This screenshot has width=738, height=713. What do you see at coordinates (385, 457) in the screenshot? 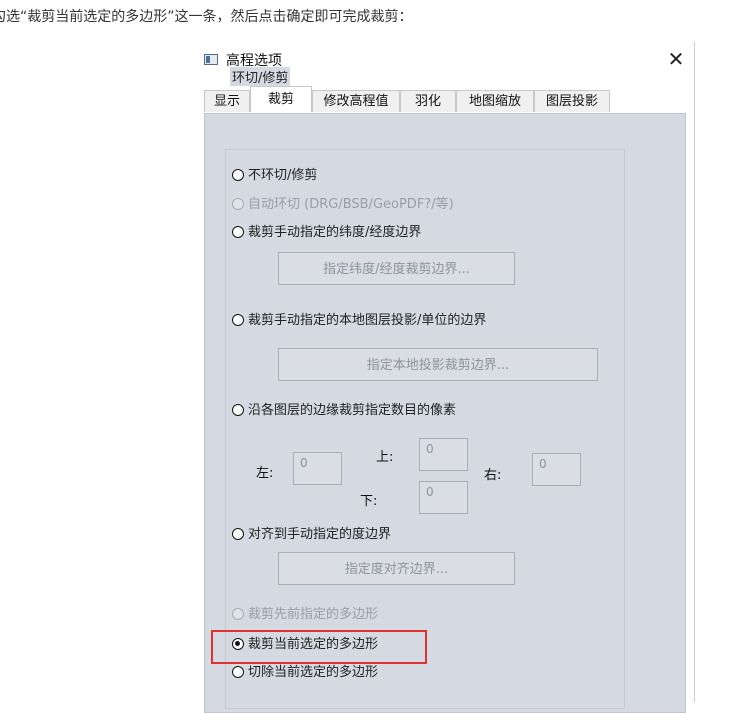
I see `top-label: 上:` at bounding box center [385, 457].